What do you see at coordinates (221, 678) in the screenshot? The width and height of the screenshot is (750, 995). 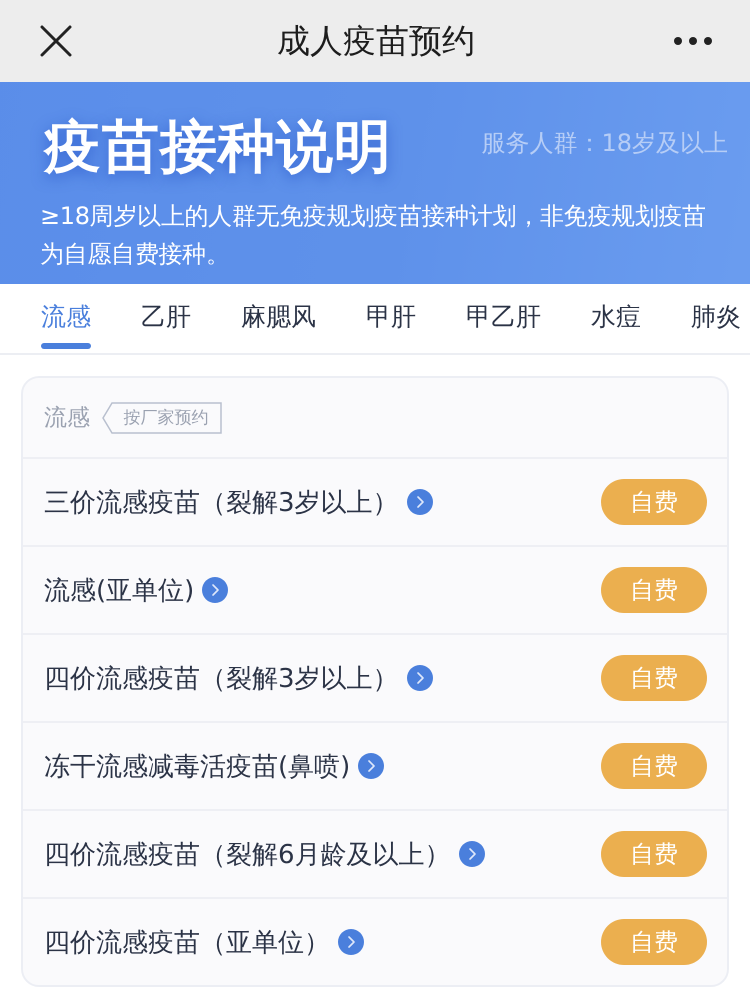 I see `vaccine-name: 四价流感疫苗（裂解3岁以上）` at bounding box center [221, 678].